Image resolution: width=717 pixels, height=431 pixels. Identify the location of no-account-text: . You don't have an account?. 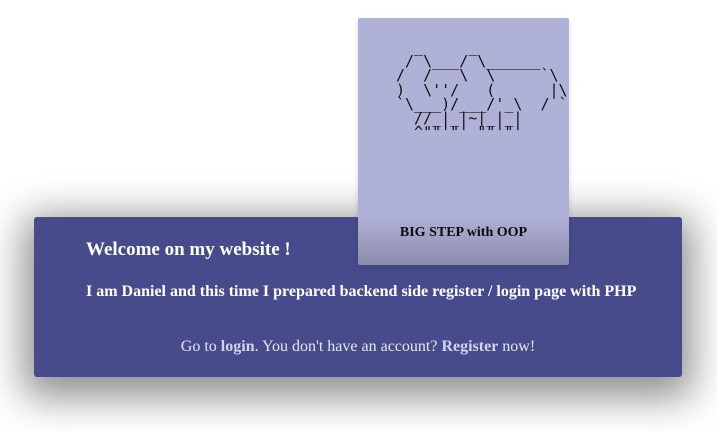
(348, 346).